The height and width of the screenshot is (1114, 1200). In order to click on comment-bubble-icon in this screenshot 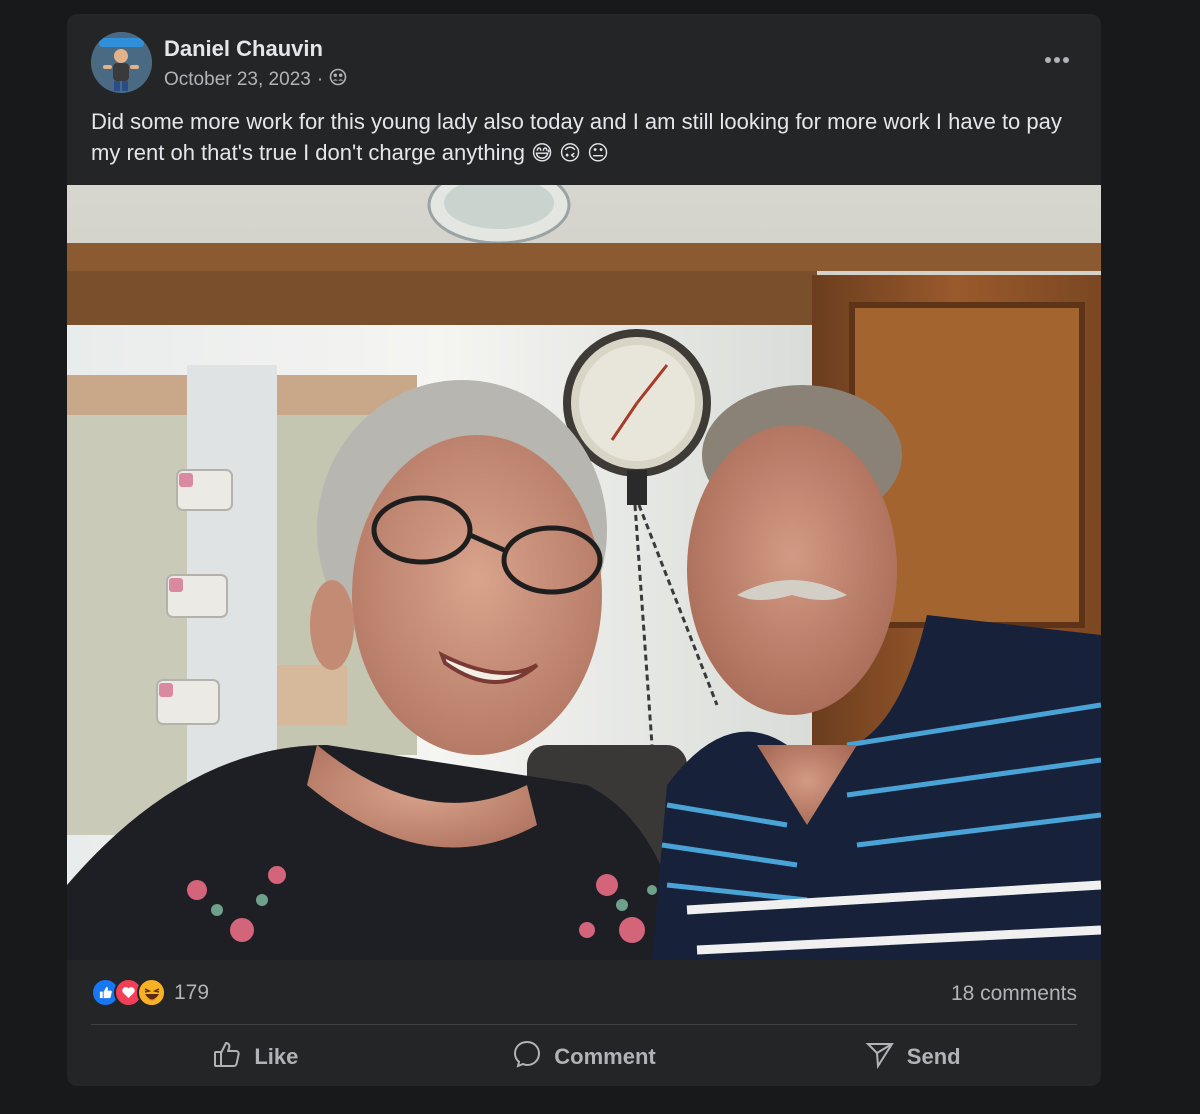, I will do `click(527, 1057)`.